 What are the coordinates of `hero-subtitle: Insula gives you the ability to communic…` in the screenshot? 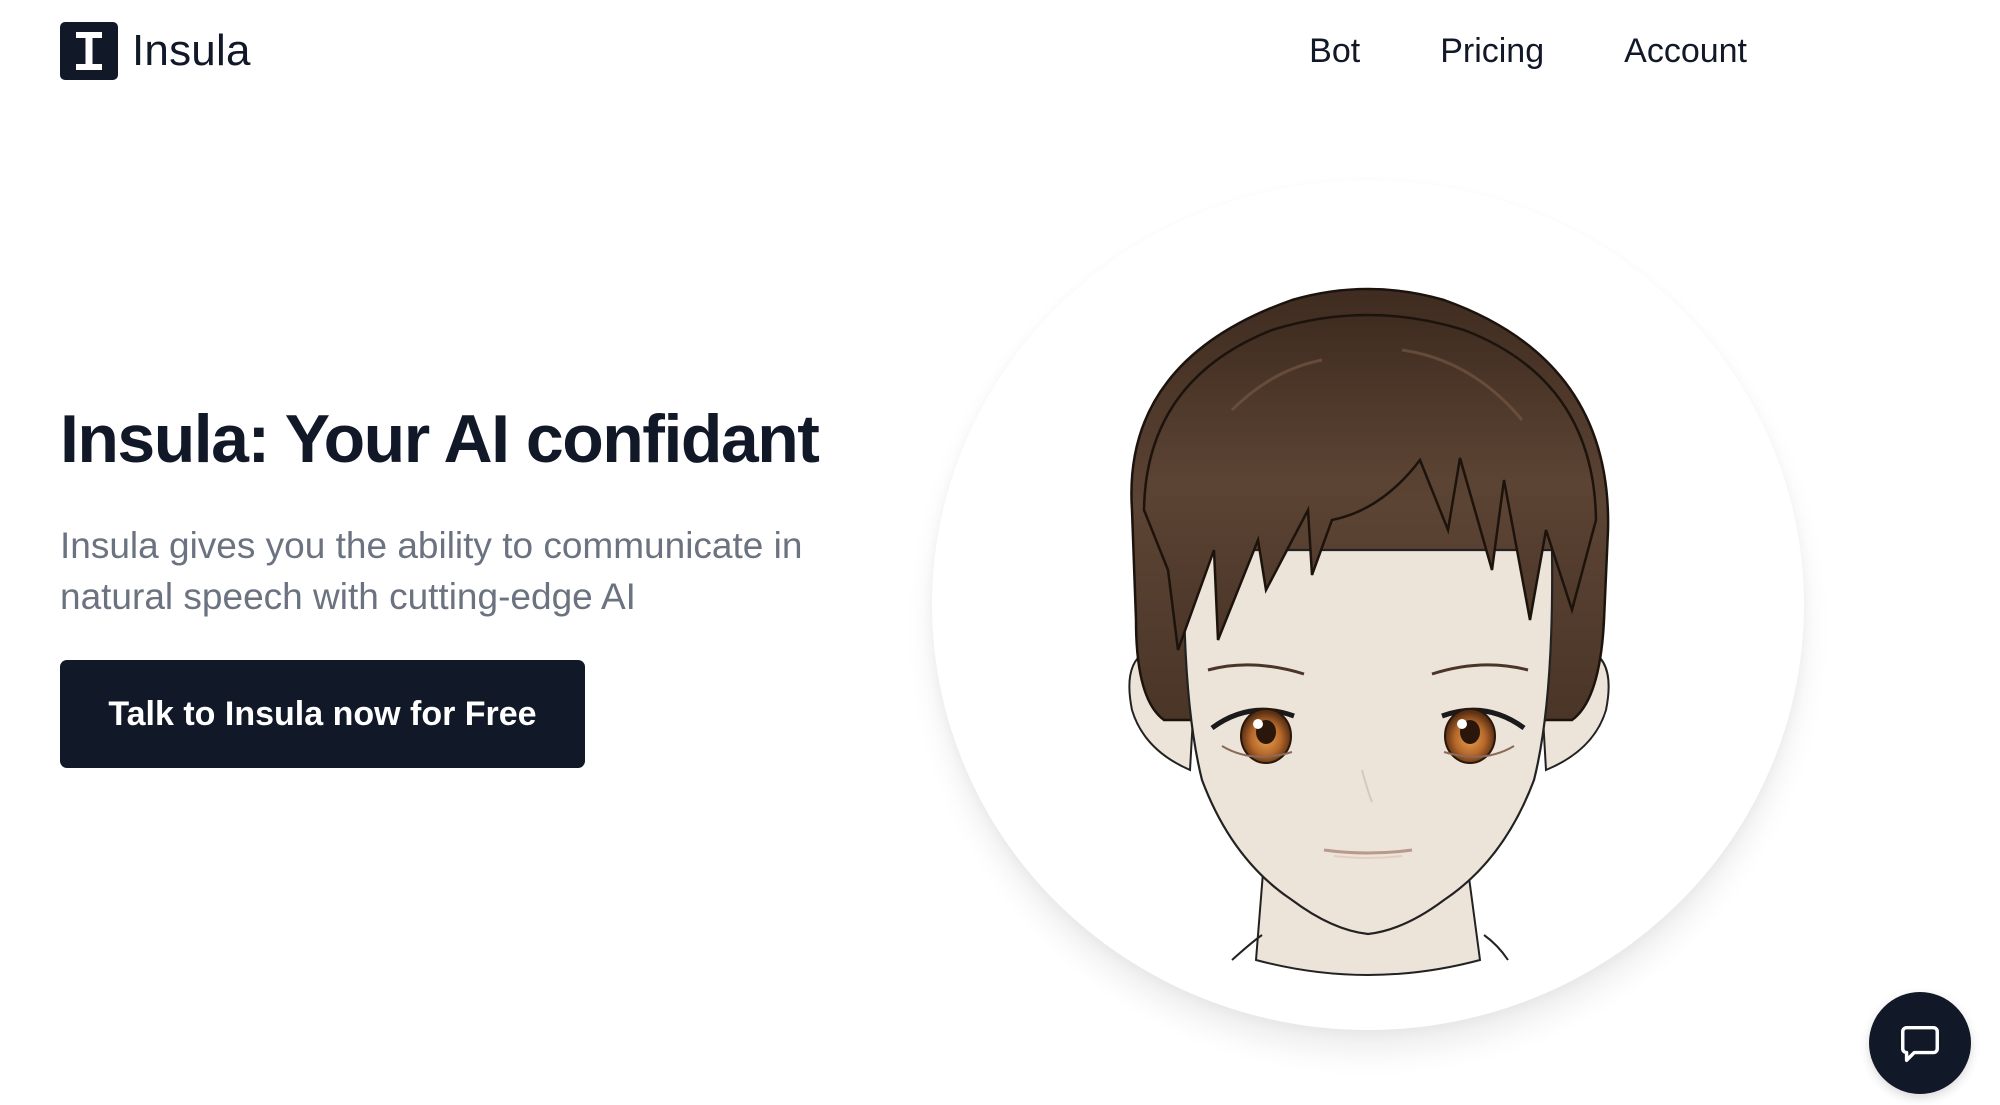 It's located at (431, 571).